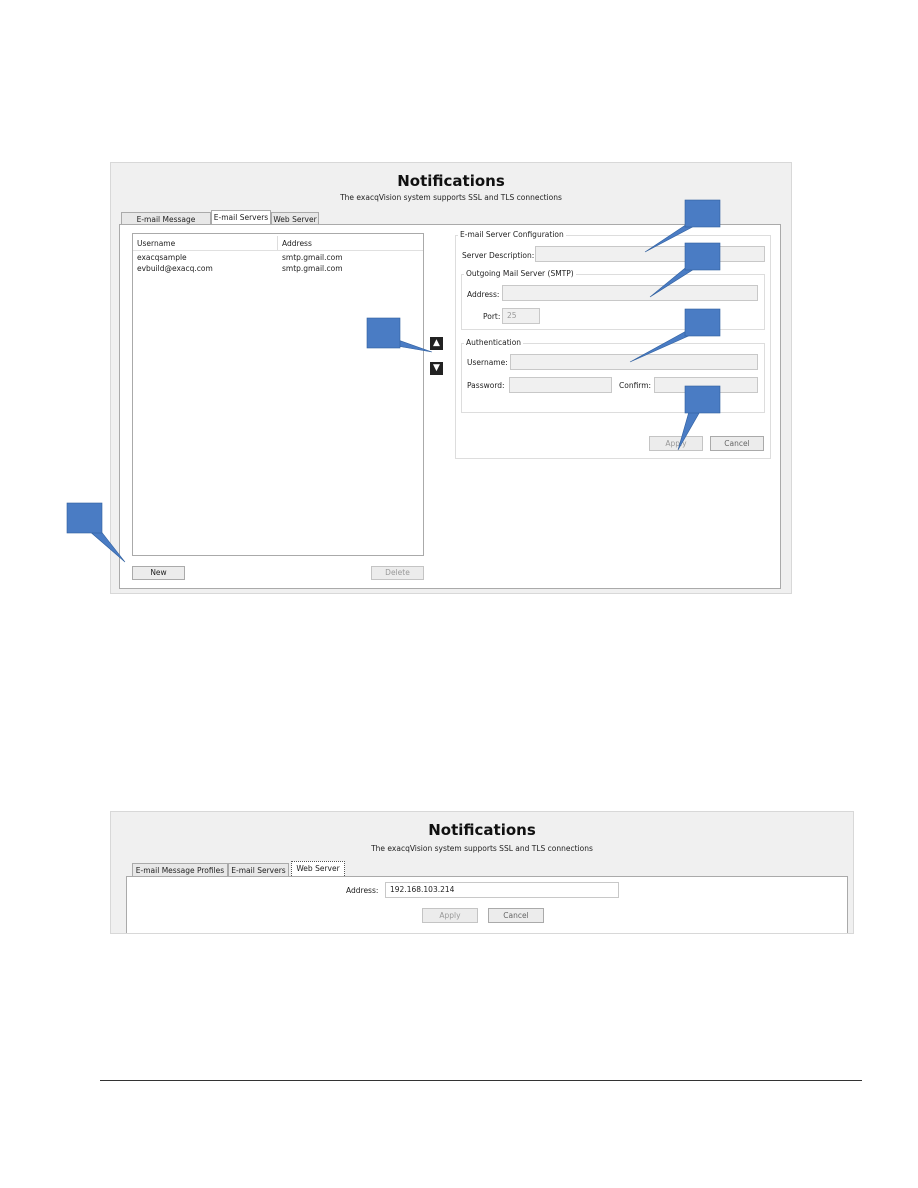 This screenshot has width=918, height=1188. I want to click on footer-rule, so click(481, 1080).